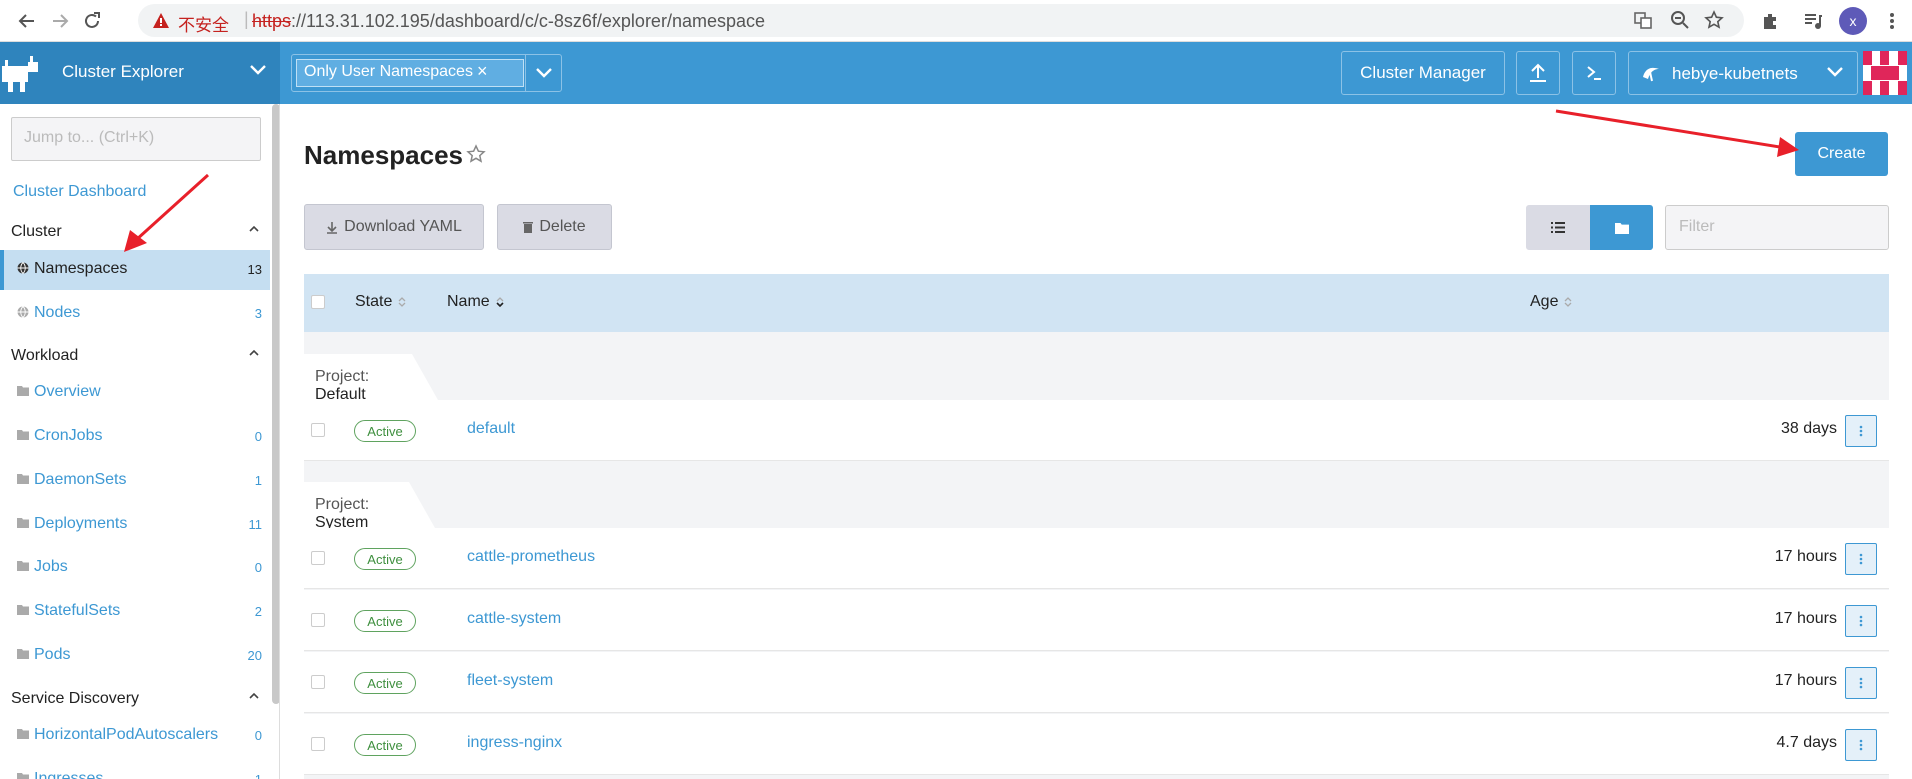 This screenshot has height=779, width=1912. I want to click on product-switcher: Cluster Explorer, so click(140, 73).